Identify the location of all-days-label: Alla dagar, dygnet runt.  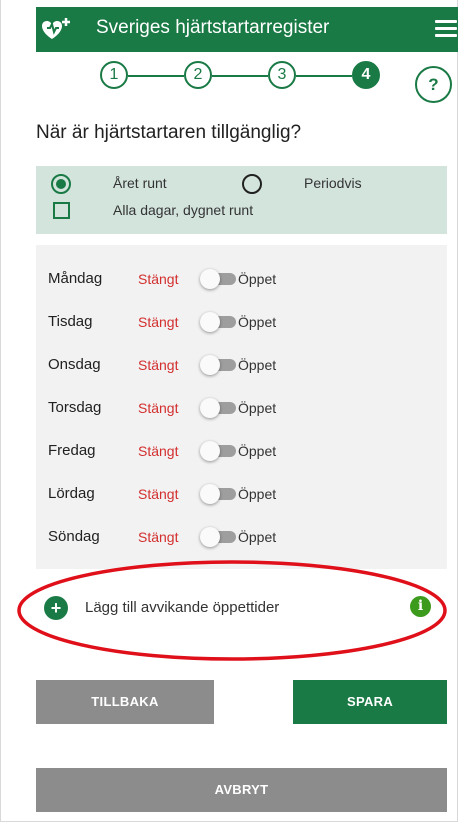
(183, 210).